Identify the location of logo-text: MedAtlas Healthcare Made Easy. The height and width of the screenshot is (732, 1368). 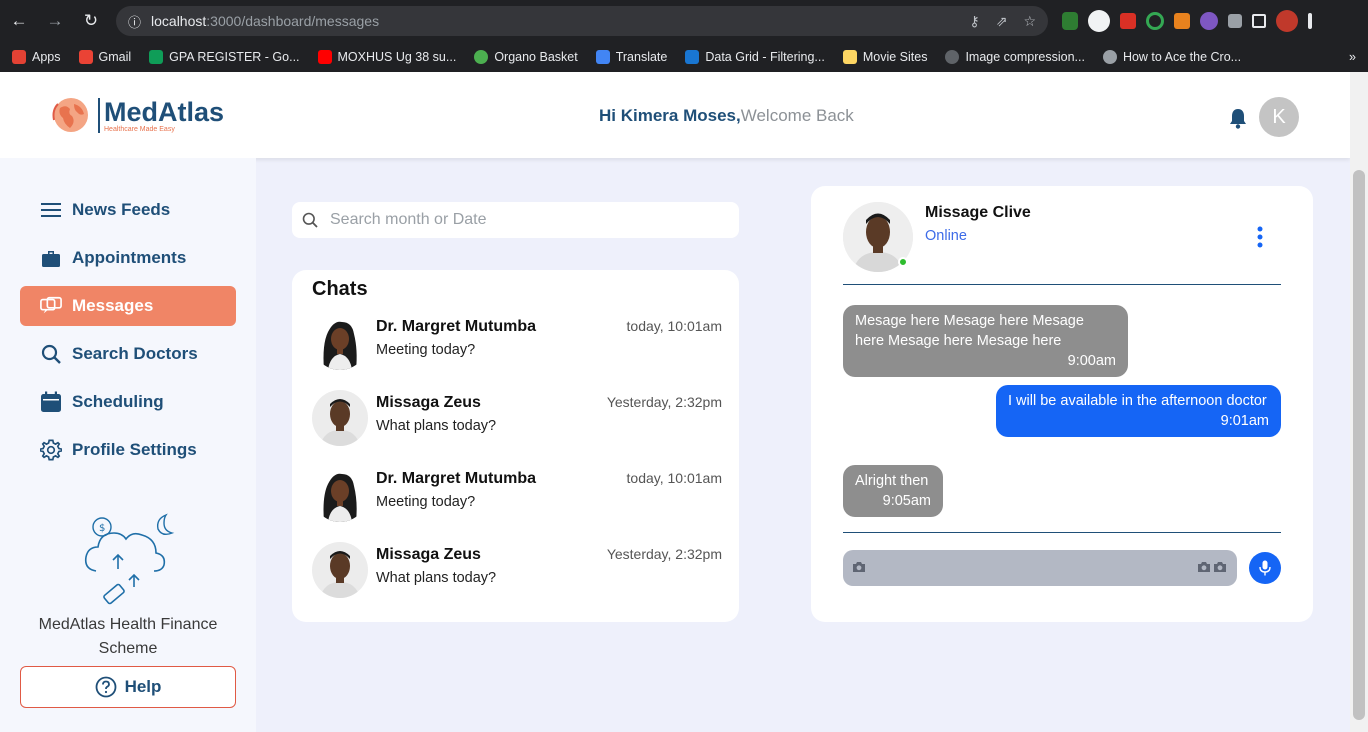
(161, 114).